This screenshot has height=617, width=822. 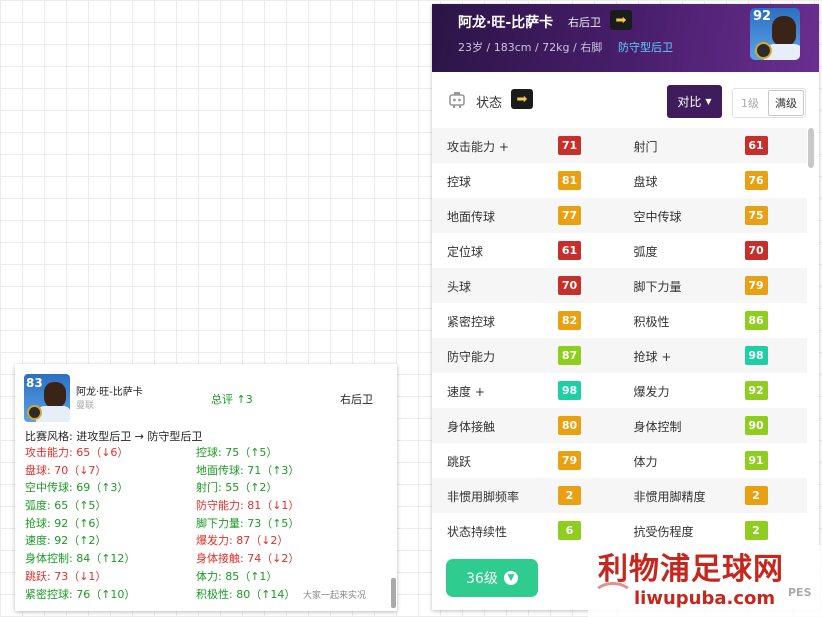 I want to click on compare-stat-text: 空中传球: 69（↑3）, so click(x=77, y=488).